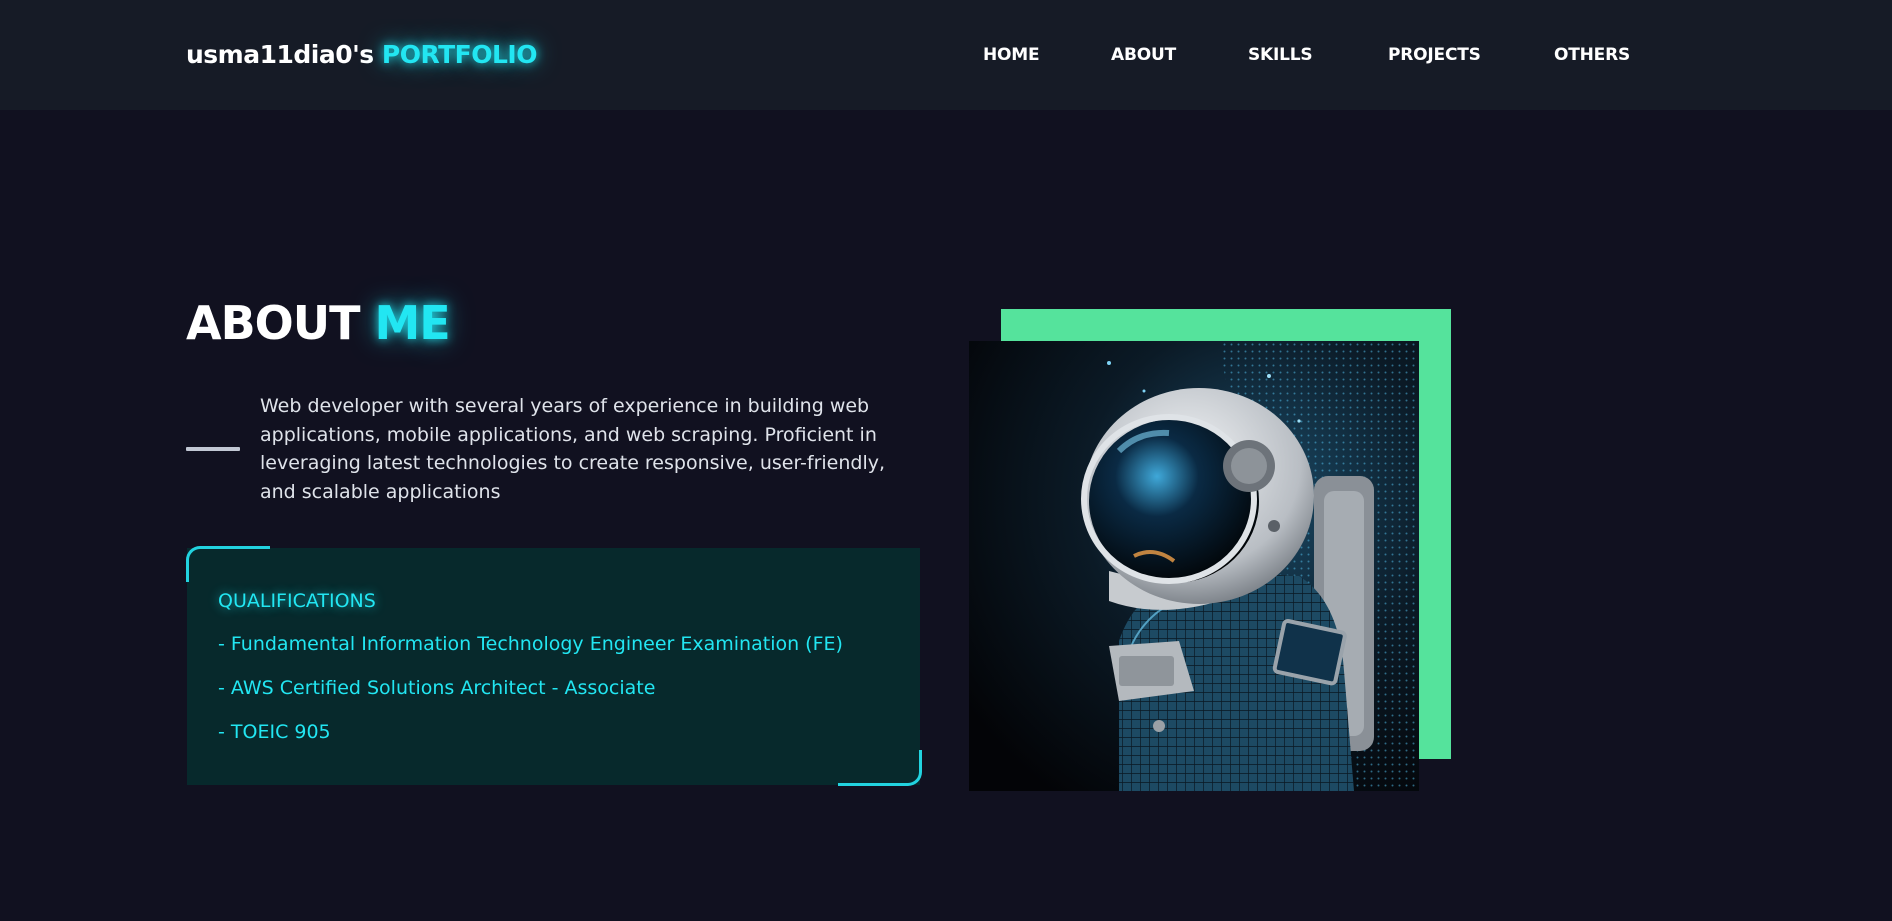 The image size is (1892, 921). I want to click on nav-home: HOME, so click(1011, 55).